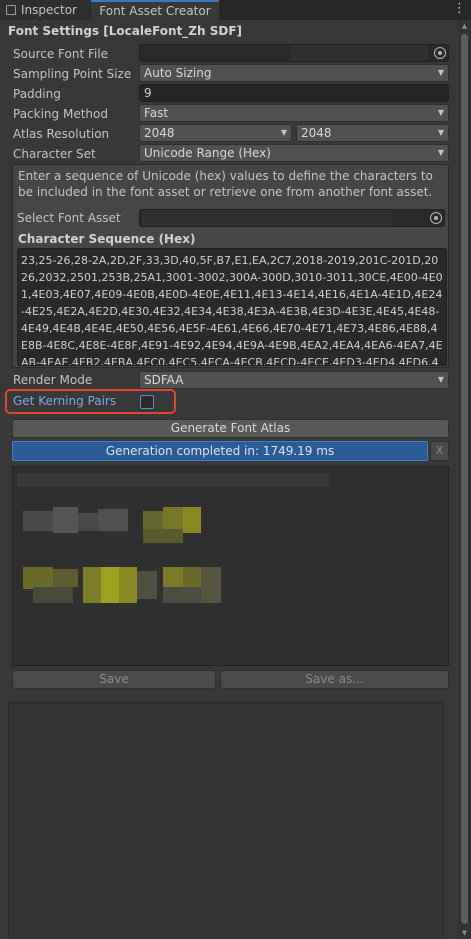 The width and height of the screenshot is (471, 939). I want to click on character-set-value: Unicode Range (Hex), so click(207, 153).